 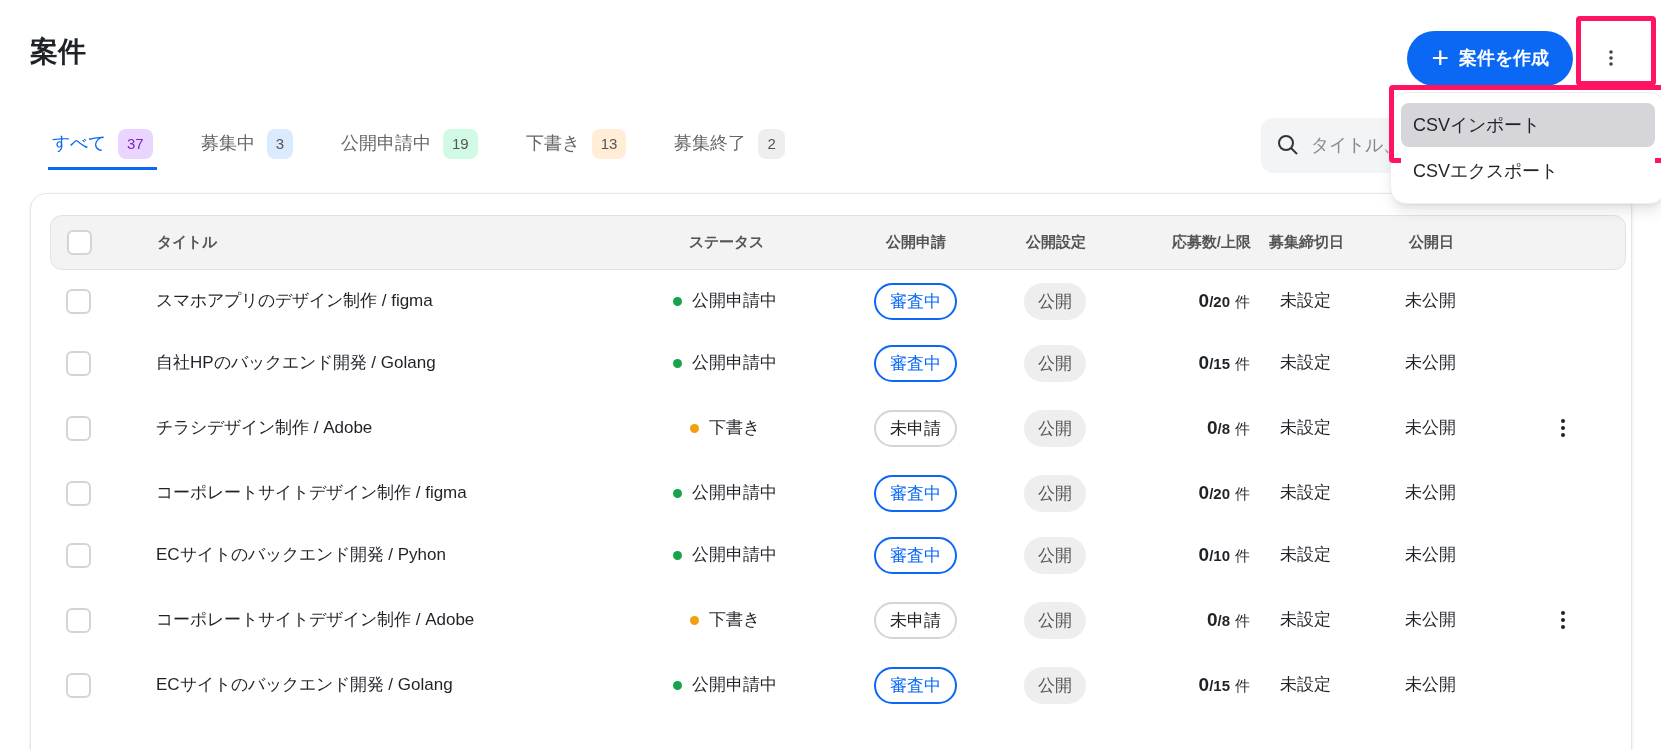 I want to click on tab: 募集終了 2, so click(x=729, y=145).